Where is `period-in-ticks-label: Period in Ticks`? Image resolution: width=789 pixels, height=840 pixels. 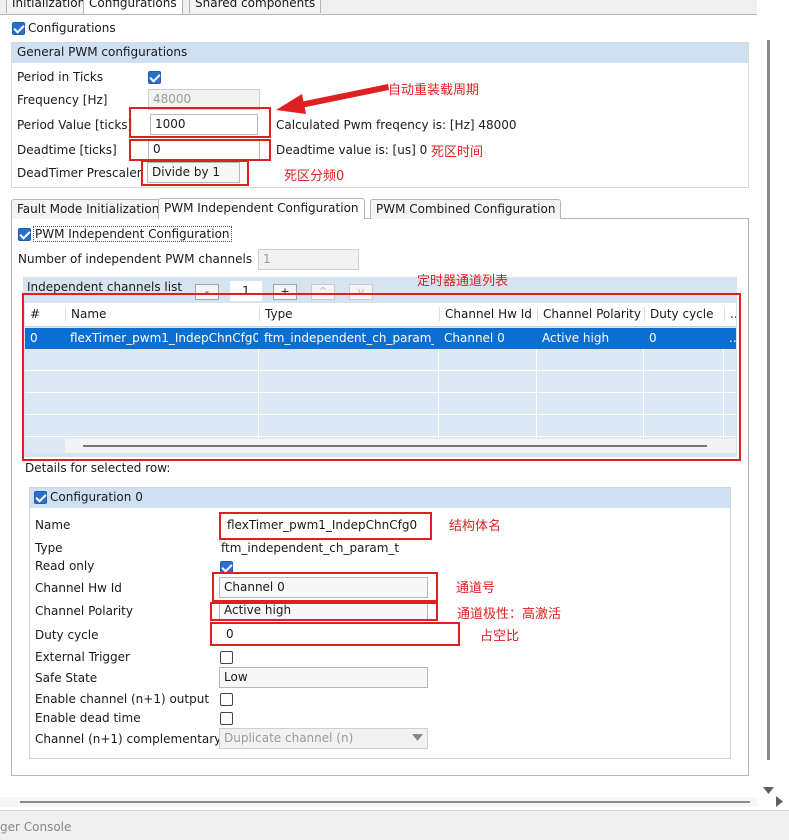
period-in-ticks-label: Period in Ticks is located at coordinates (60, 77).